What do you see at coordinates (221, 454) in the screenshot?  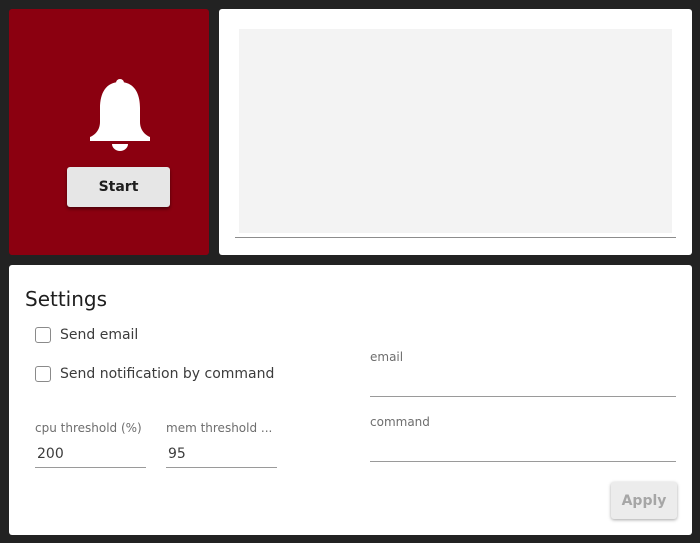 I see `mem-threshold-input` at bounding box center [221, 454].